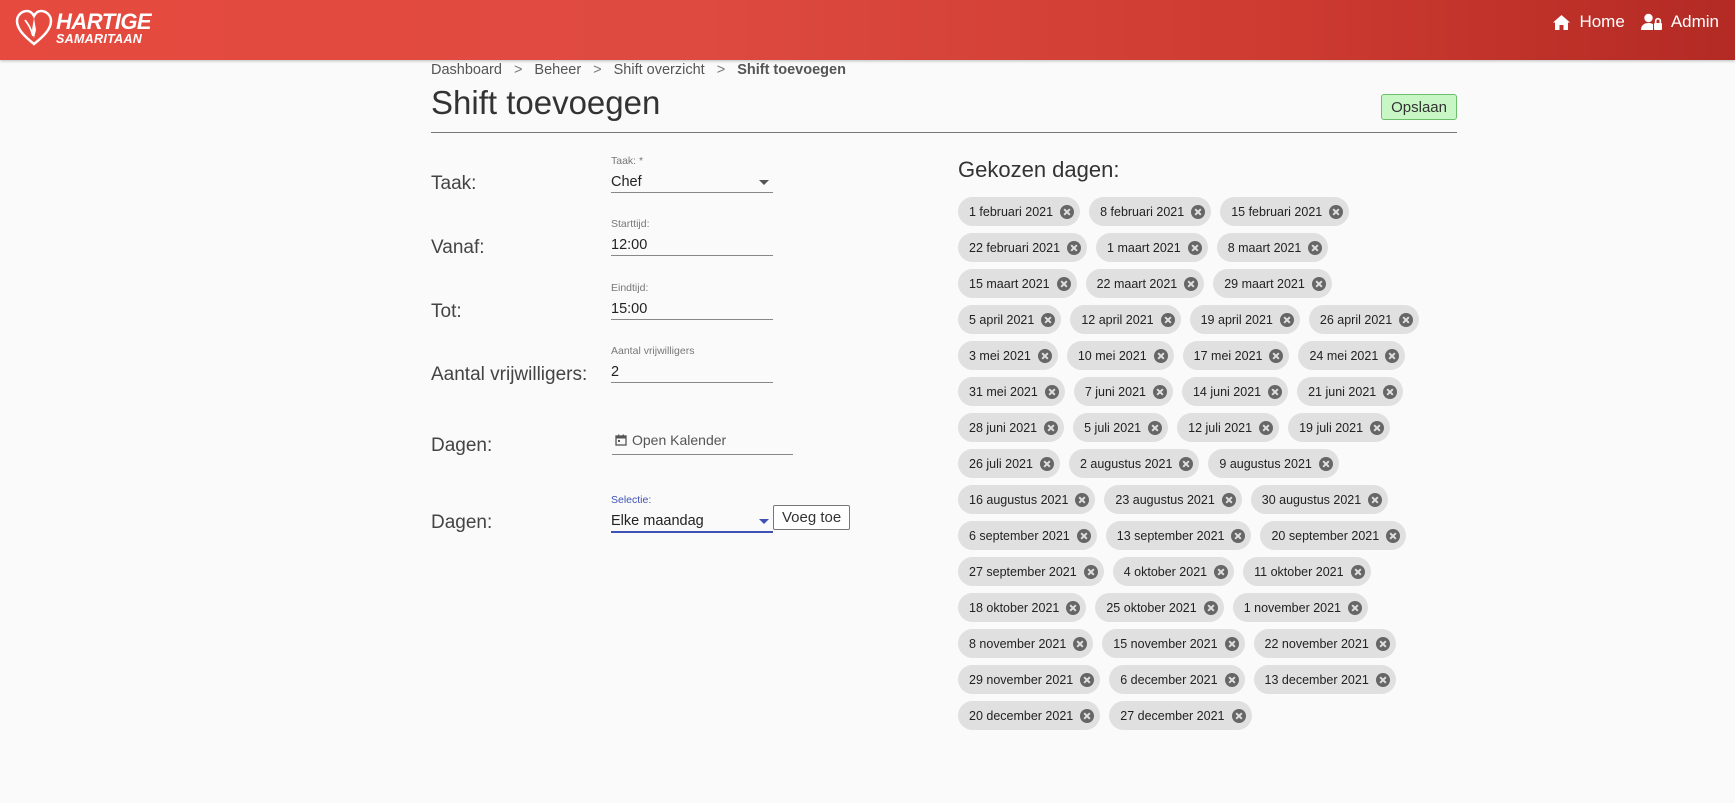  I want to click on open-kalender-button: Open Kalender, so click(702, 440).